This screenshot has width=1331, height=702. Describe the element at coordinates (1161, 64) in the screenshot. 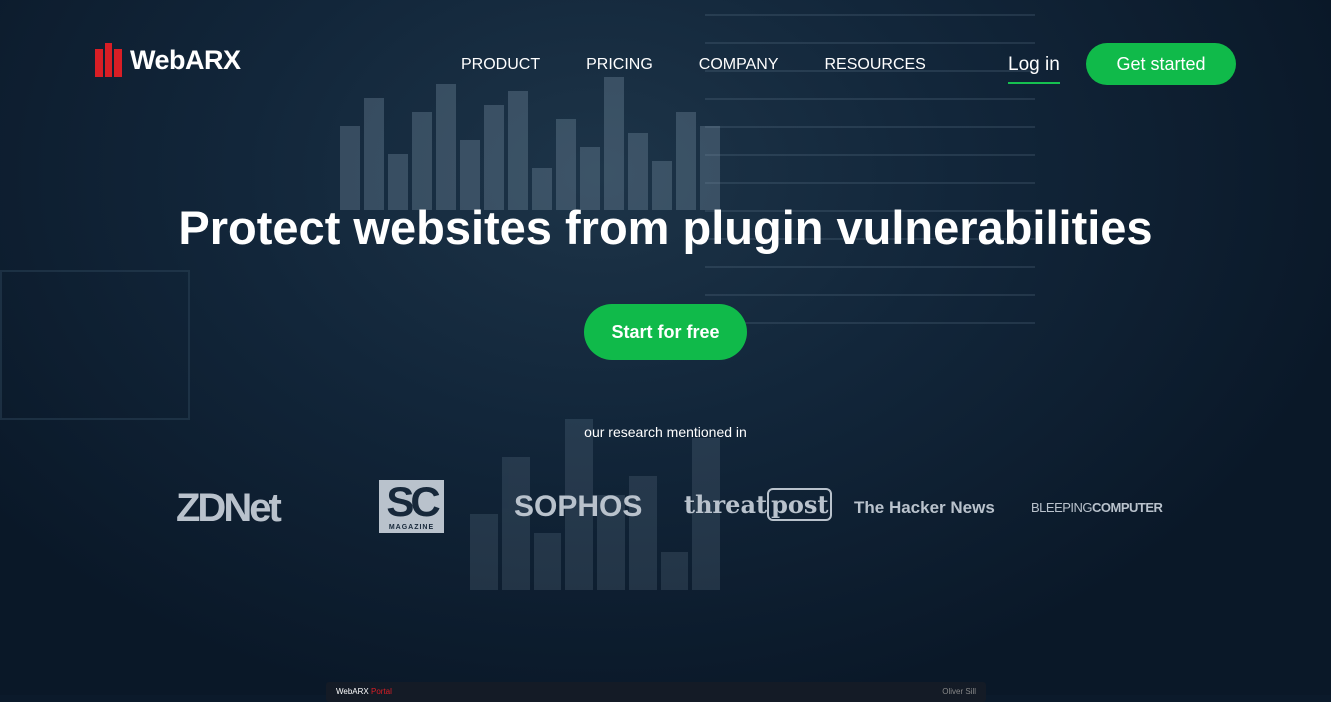

I see `get-started-button: Get started` at that location.